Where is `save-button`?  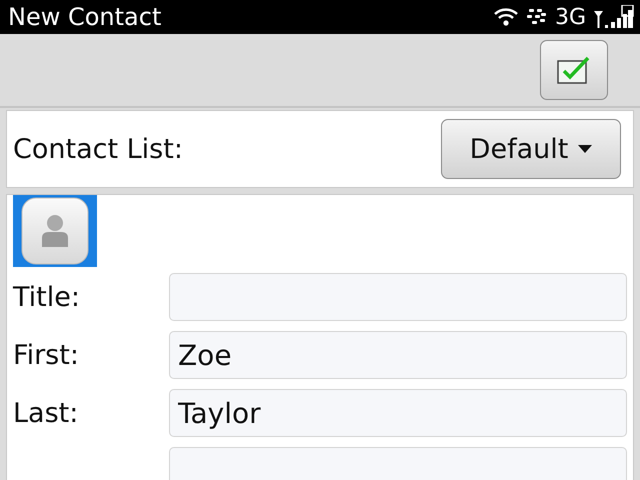 save-button is located at coordinates (574, 70).